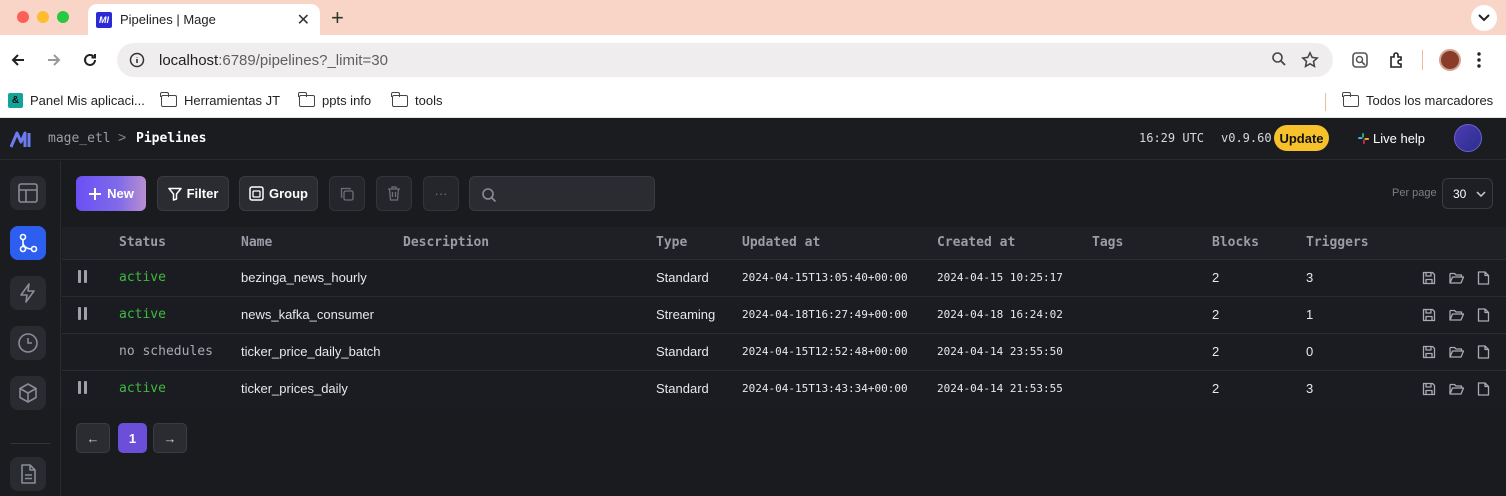 This screenshot has height=496, width=1506. What do you see at coordinates (1468, 138) in the screenshot?
I see `user-avatar` at bounding box center [1468, 138].